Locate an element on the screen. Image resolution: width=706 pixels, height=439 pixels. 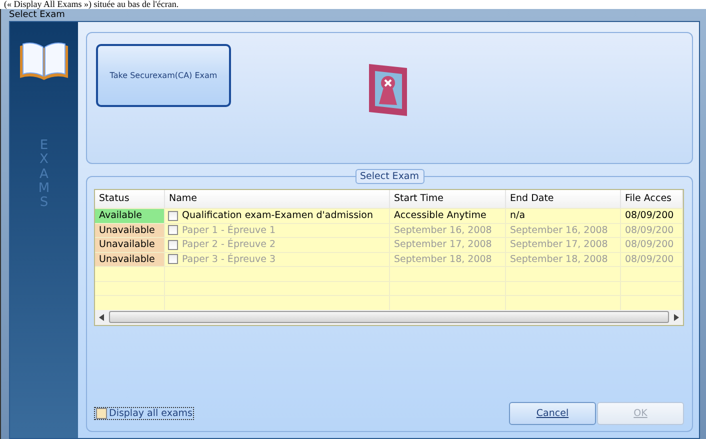
keyhole-icon is located at coordinates (388, 90).